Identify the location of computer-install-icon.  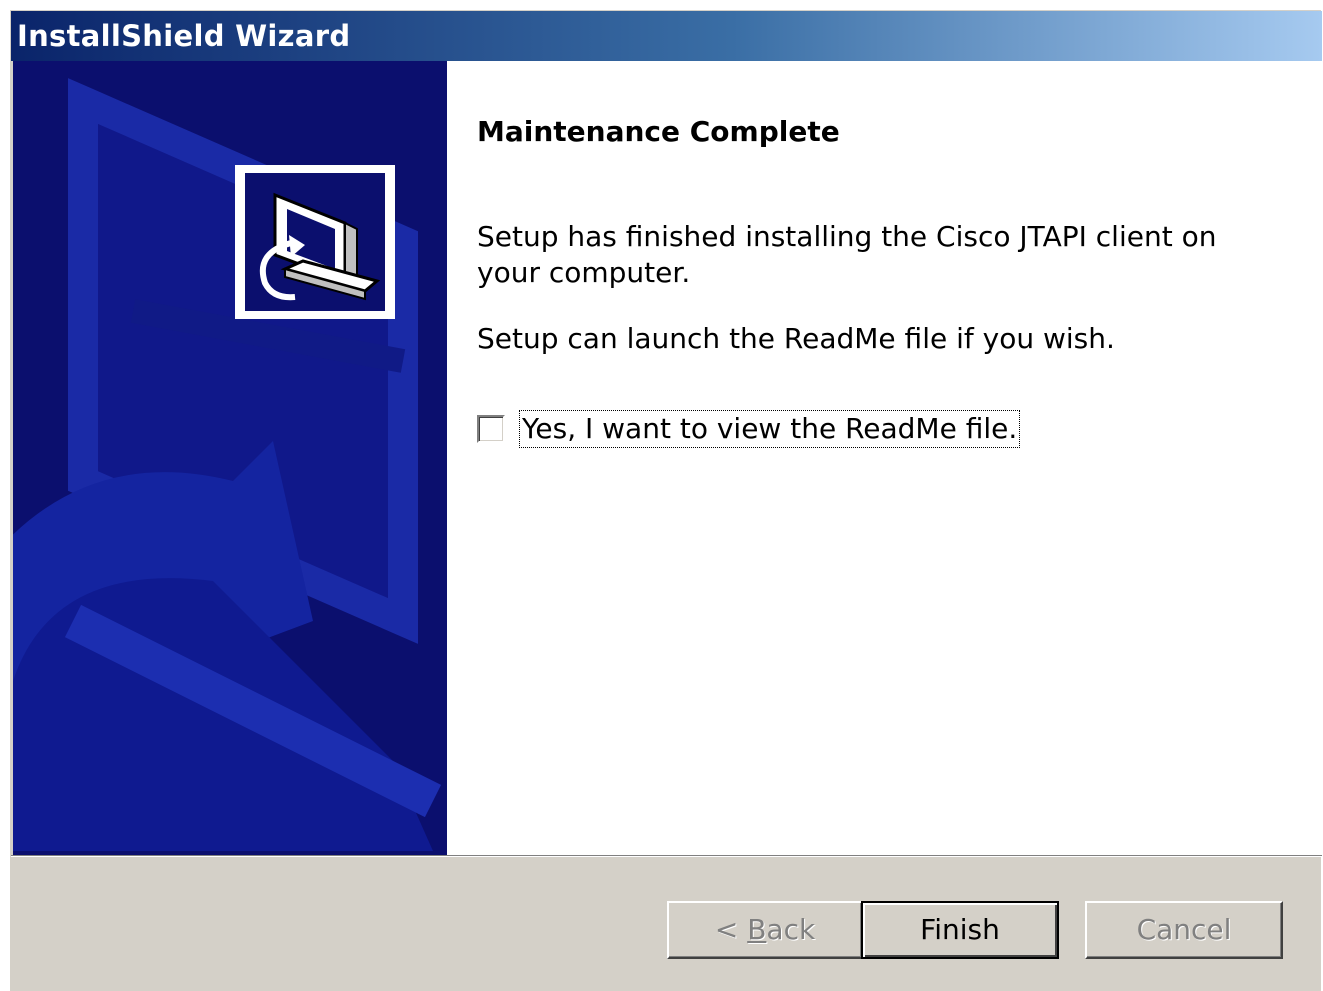
(315, 242).